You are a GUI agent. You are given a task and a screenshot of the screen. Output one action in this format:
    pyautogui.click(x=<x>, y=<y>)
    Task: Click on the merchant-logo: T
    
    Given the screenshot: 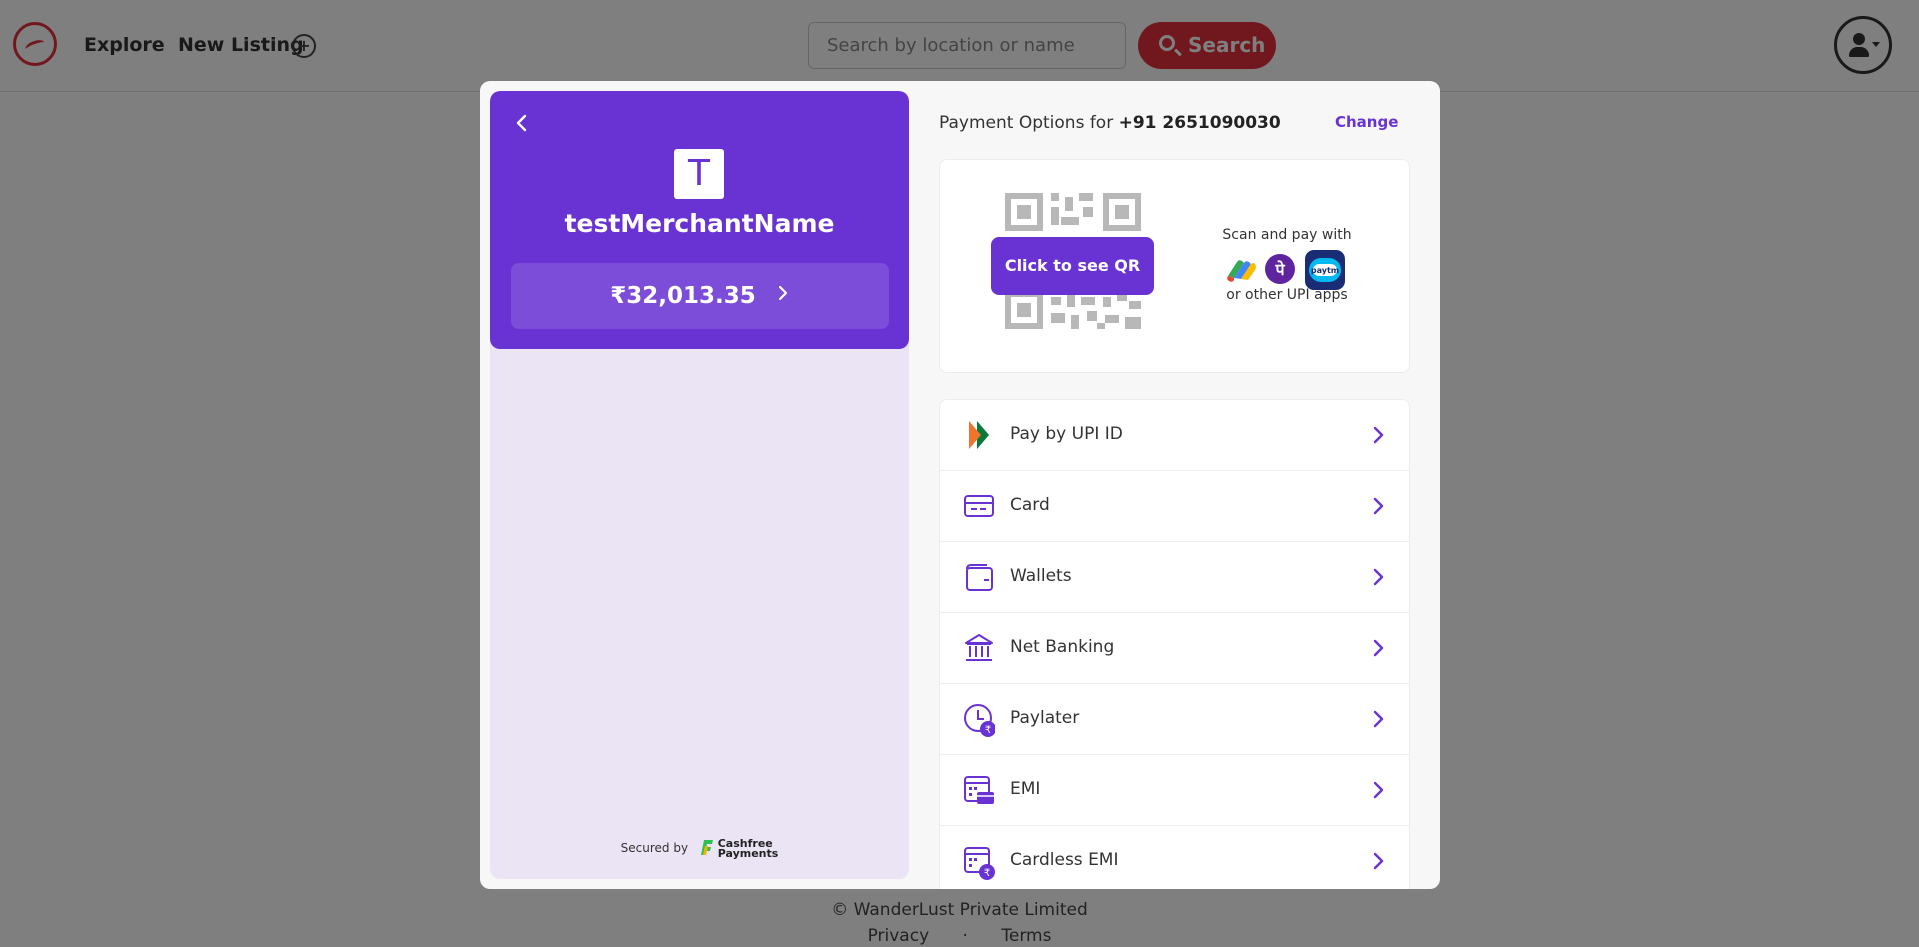 What is the action you would take?
    pyautogui.click(x=699, y=174)
    